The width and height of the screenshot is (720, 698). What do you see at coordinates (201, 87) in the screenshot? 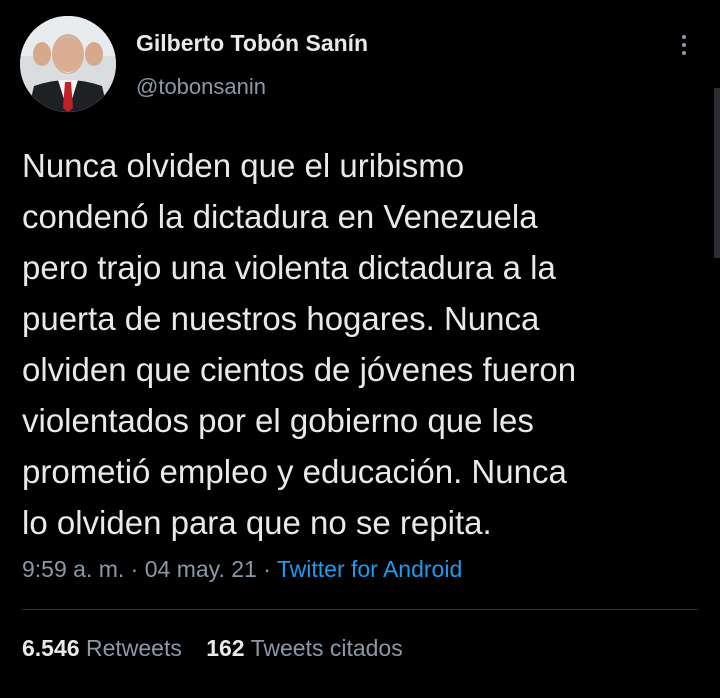
I see `author-handle: @tobonsanin` at bounding box center [201, 87].